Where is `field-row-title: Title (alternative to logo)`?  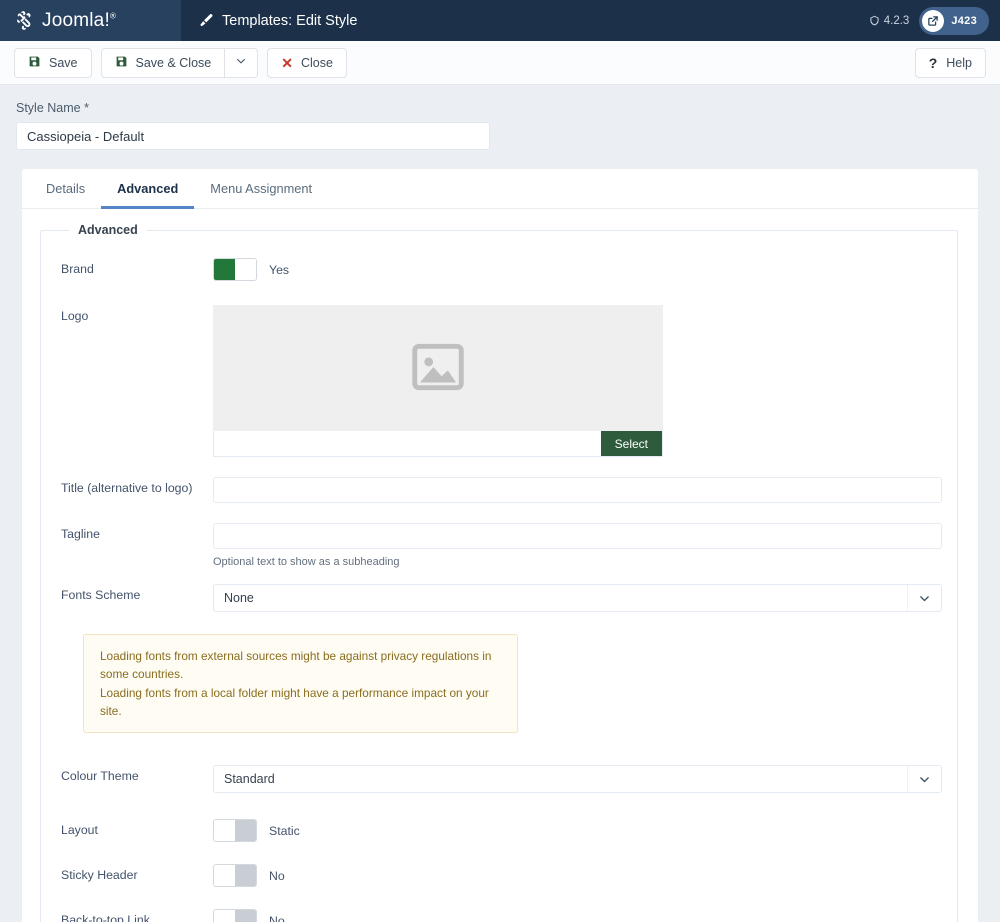
field-row-title: Title (alternative to logo) is located at coordinates (499, 490).